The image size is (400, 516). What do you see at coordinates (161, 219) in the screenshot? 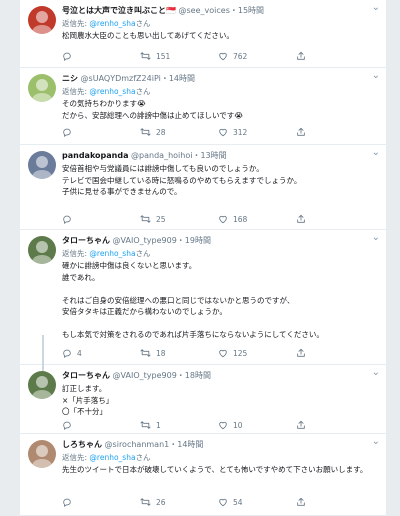
I see `retweet-count: 25` at bounding box center [161, 219].